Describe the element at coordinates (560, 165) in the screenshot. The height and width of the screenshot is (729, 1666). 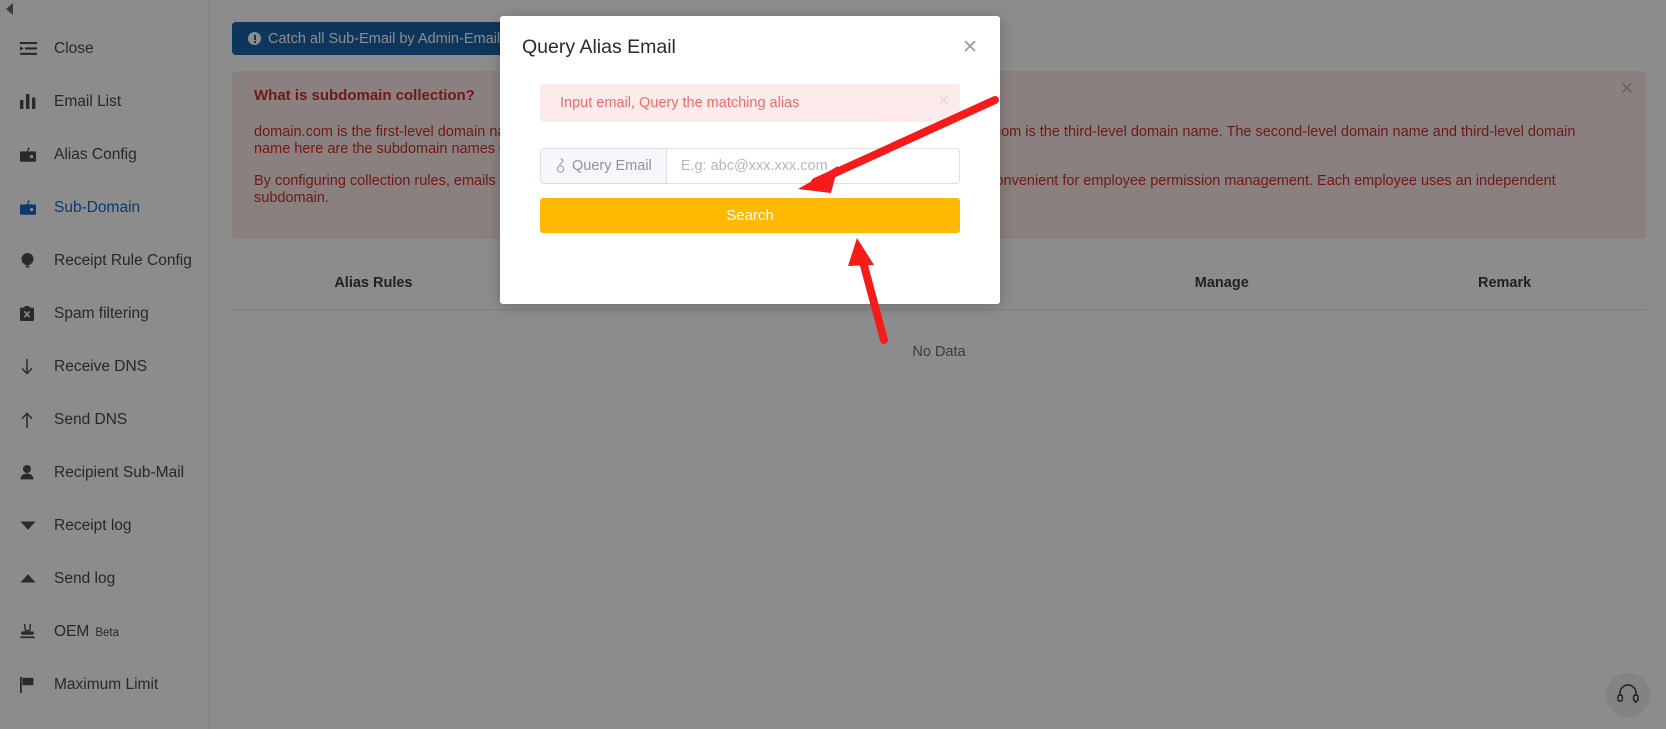
I see `key-icon` at that location.